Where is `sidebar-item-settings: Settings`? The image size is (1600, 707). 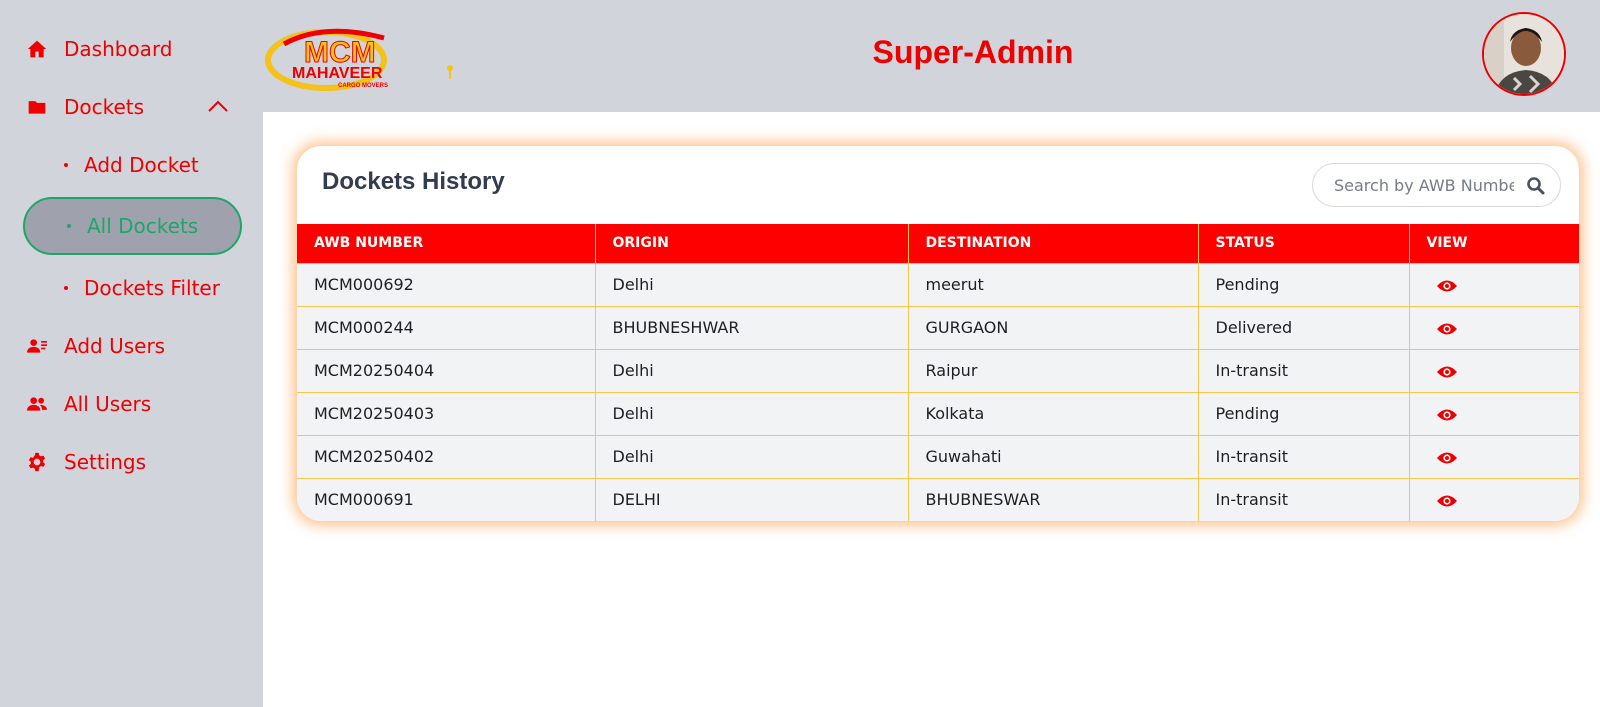 sidebar-item-settings: Settings is located at coordinates (86, 462).